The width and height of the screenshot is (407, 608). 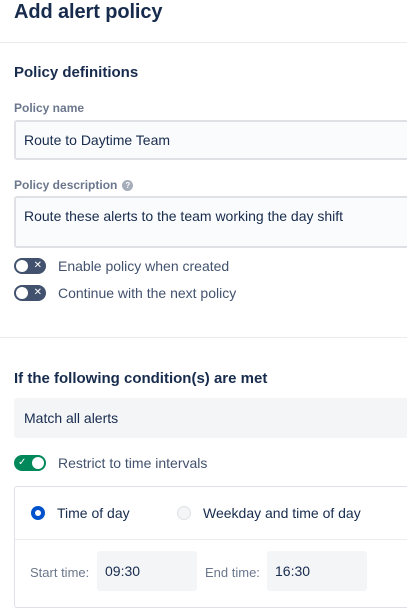 What do you see at coordinates (60, 572) in the screenshot?
I see `start-time-label: Start time:` at bounding box center [60, 572].